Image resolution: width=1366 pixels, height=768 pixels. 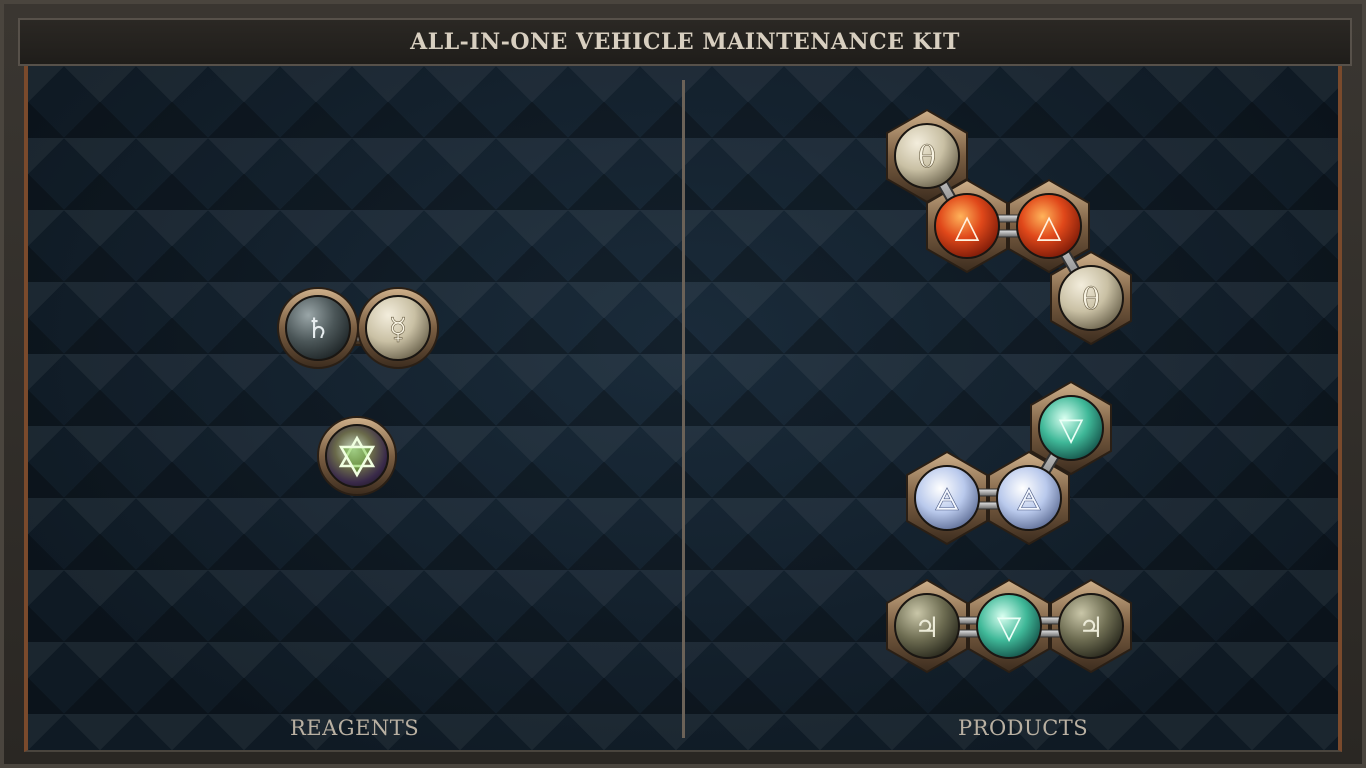 What do you see at coordinates (1023, 728) in the screenshot?
I see `products-label: PRODUCTS` at bounding box center [1023, 728].